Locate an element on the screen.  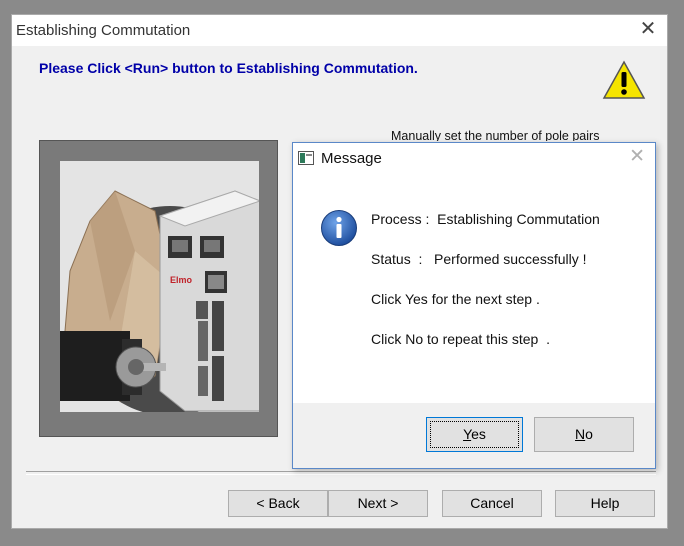
help-button: Help is located at coordinates (605, 503).